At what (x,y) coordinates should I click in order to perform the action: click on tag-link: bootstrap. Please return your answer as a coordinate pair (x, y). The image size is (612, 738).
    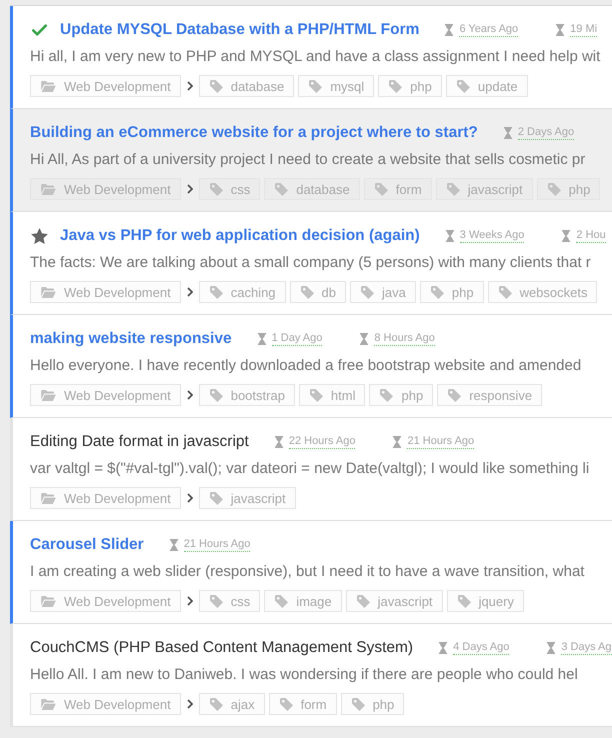
    Looking at the image, I should click on (246, 395).